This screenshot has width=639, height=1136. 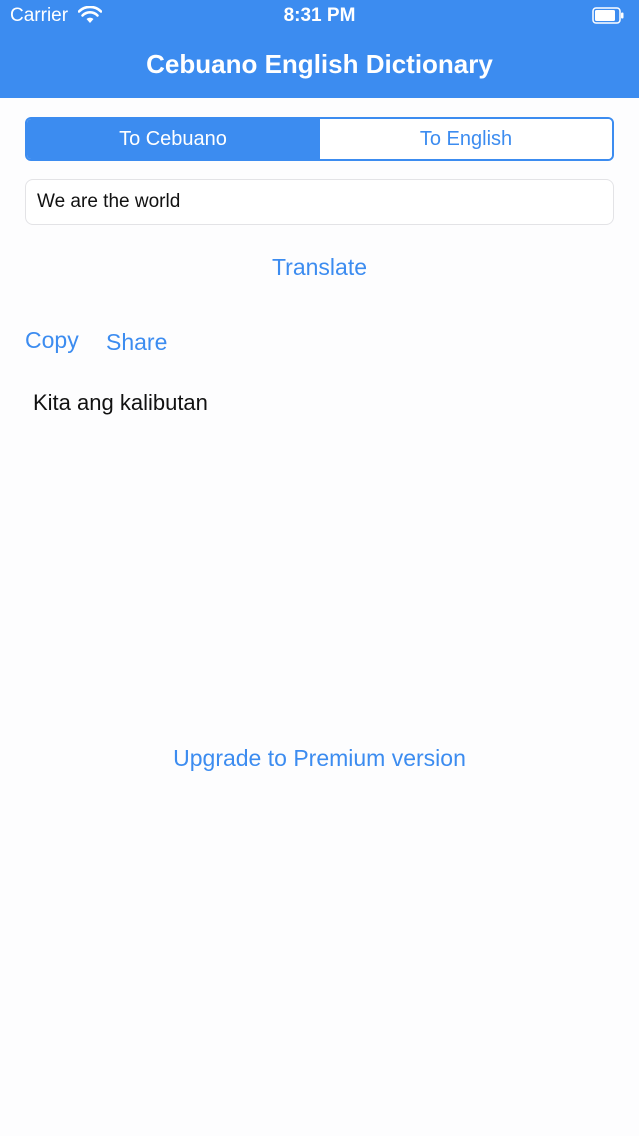 I want to click on status-bar: Carrier 8:31 PM, so click(x=319, y=17).